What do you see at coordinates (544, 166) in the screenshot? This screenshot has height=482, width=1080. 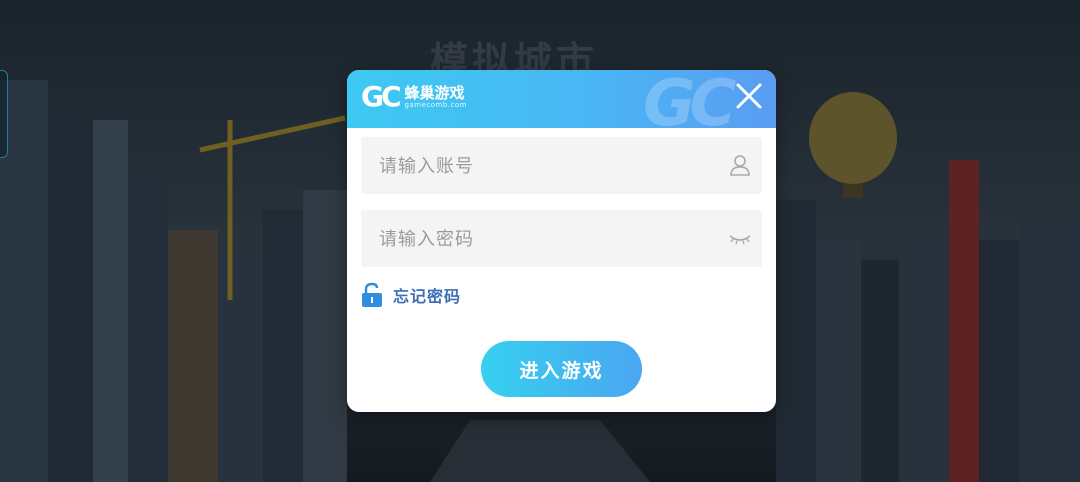 I see `account-input` at bounding box center [544, 166].